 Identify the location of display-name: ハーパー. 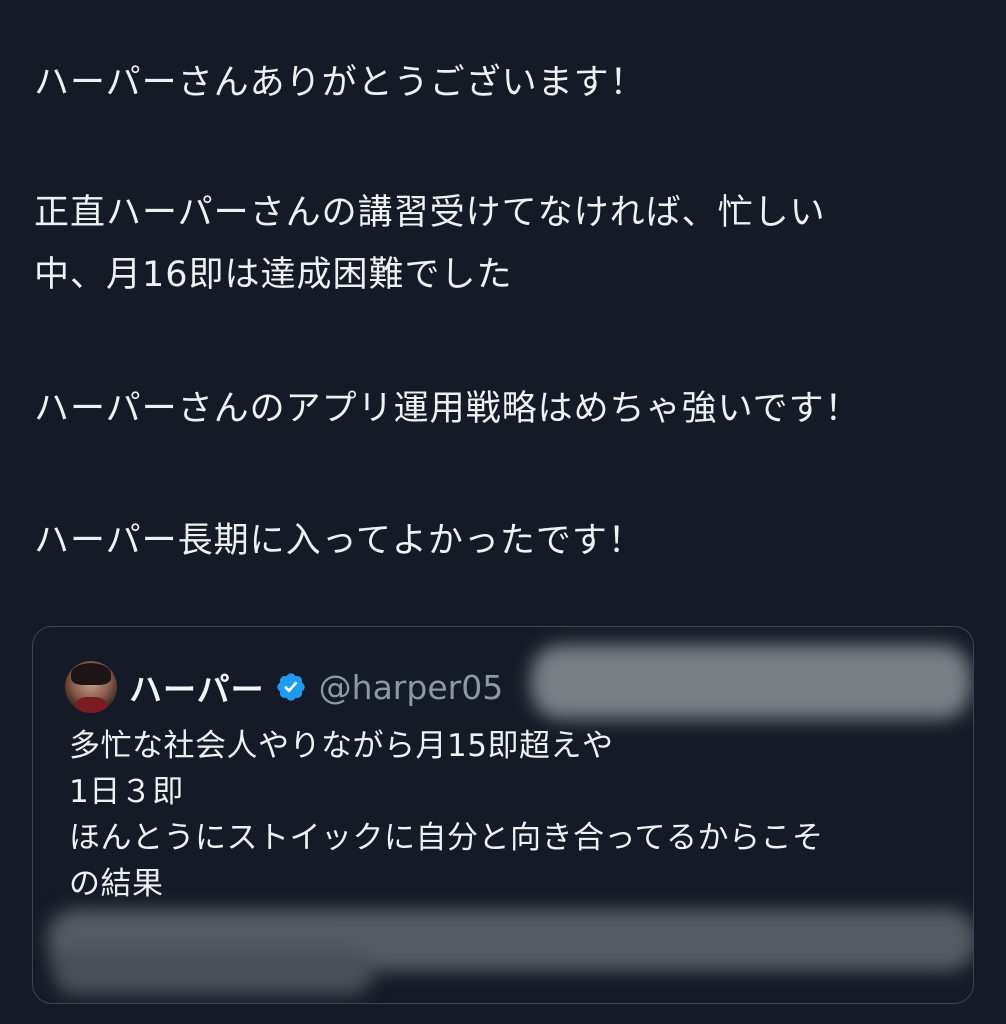
(197, 687).